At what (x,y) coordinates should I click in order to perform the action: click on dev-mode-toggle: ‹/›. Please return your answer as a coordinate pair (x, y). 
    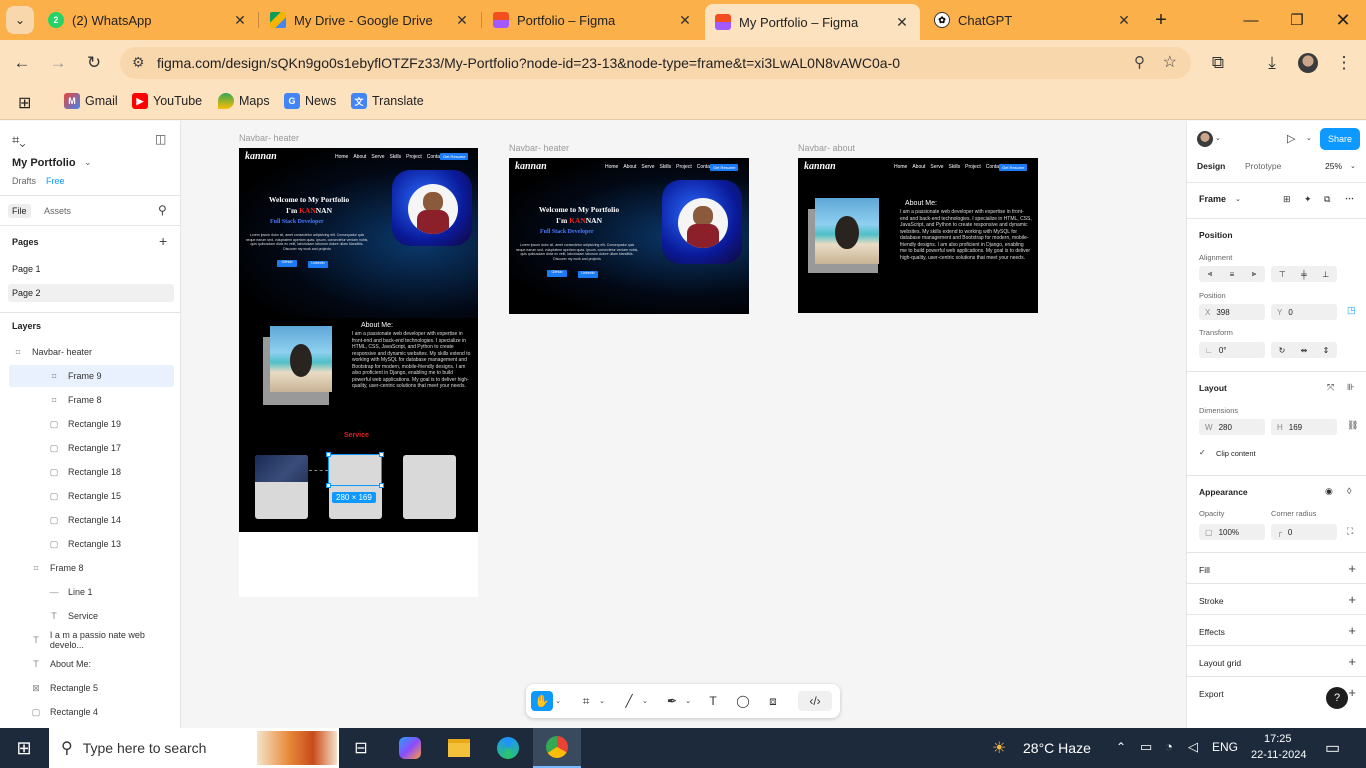
    Looking at the image, I should click on (815, 701).